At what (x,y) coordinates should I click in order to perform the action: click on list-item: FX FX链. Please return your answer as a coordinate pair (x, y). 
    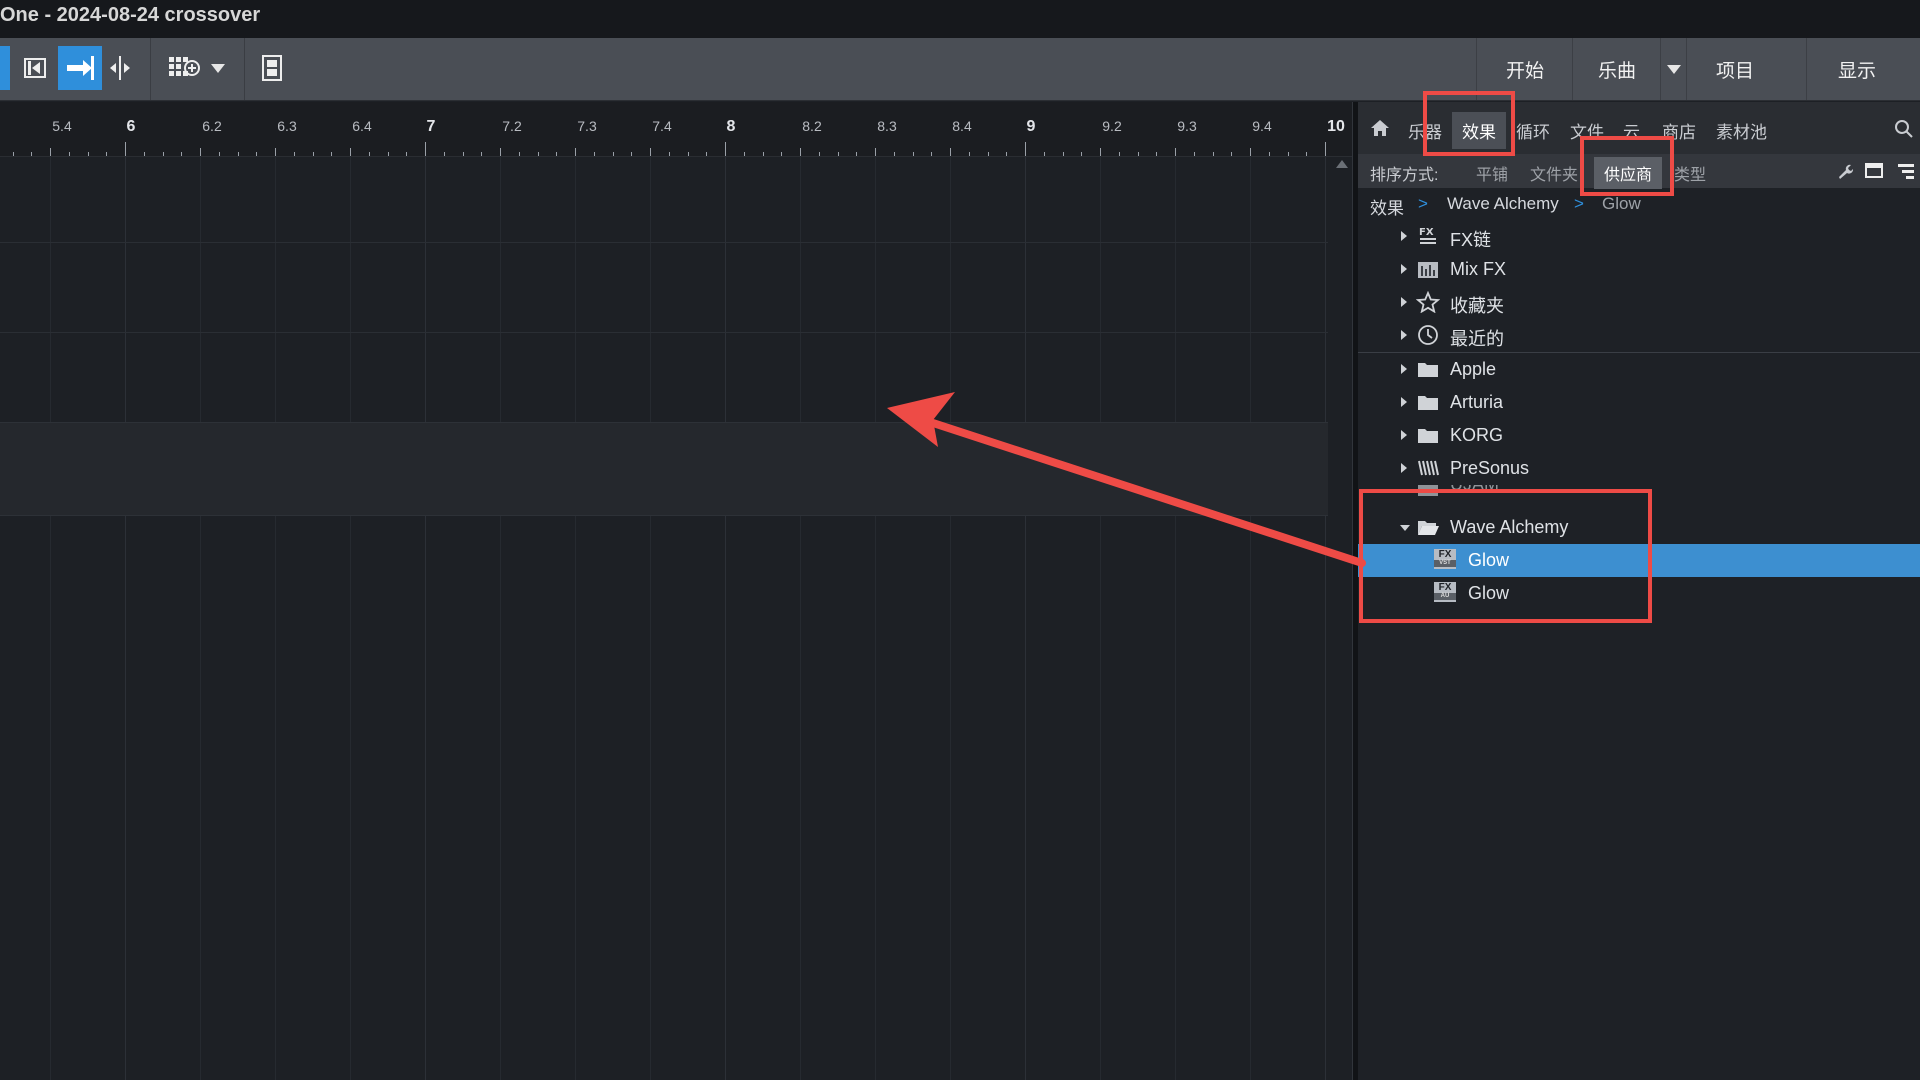
    Looking at the image, I should click on (1639, 236).